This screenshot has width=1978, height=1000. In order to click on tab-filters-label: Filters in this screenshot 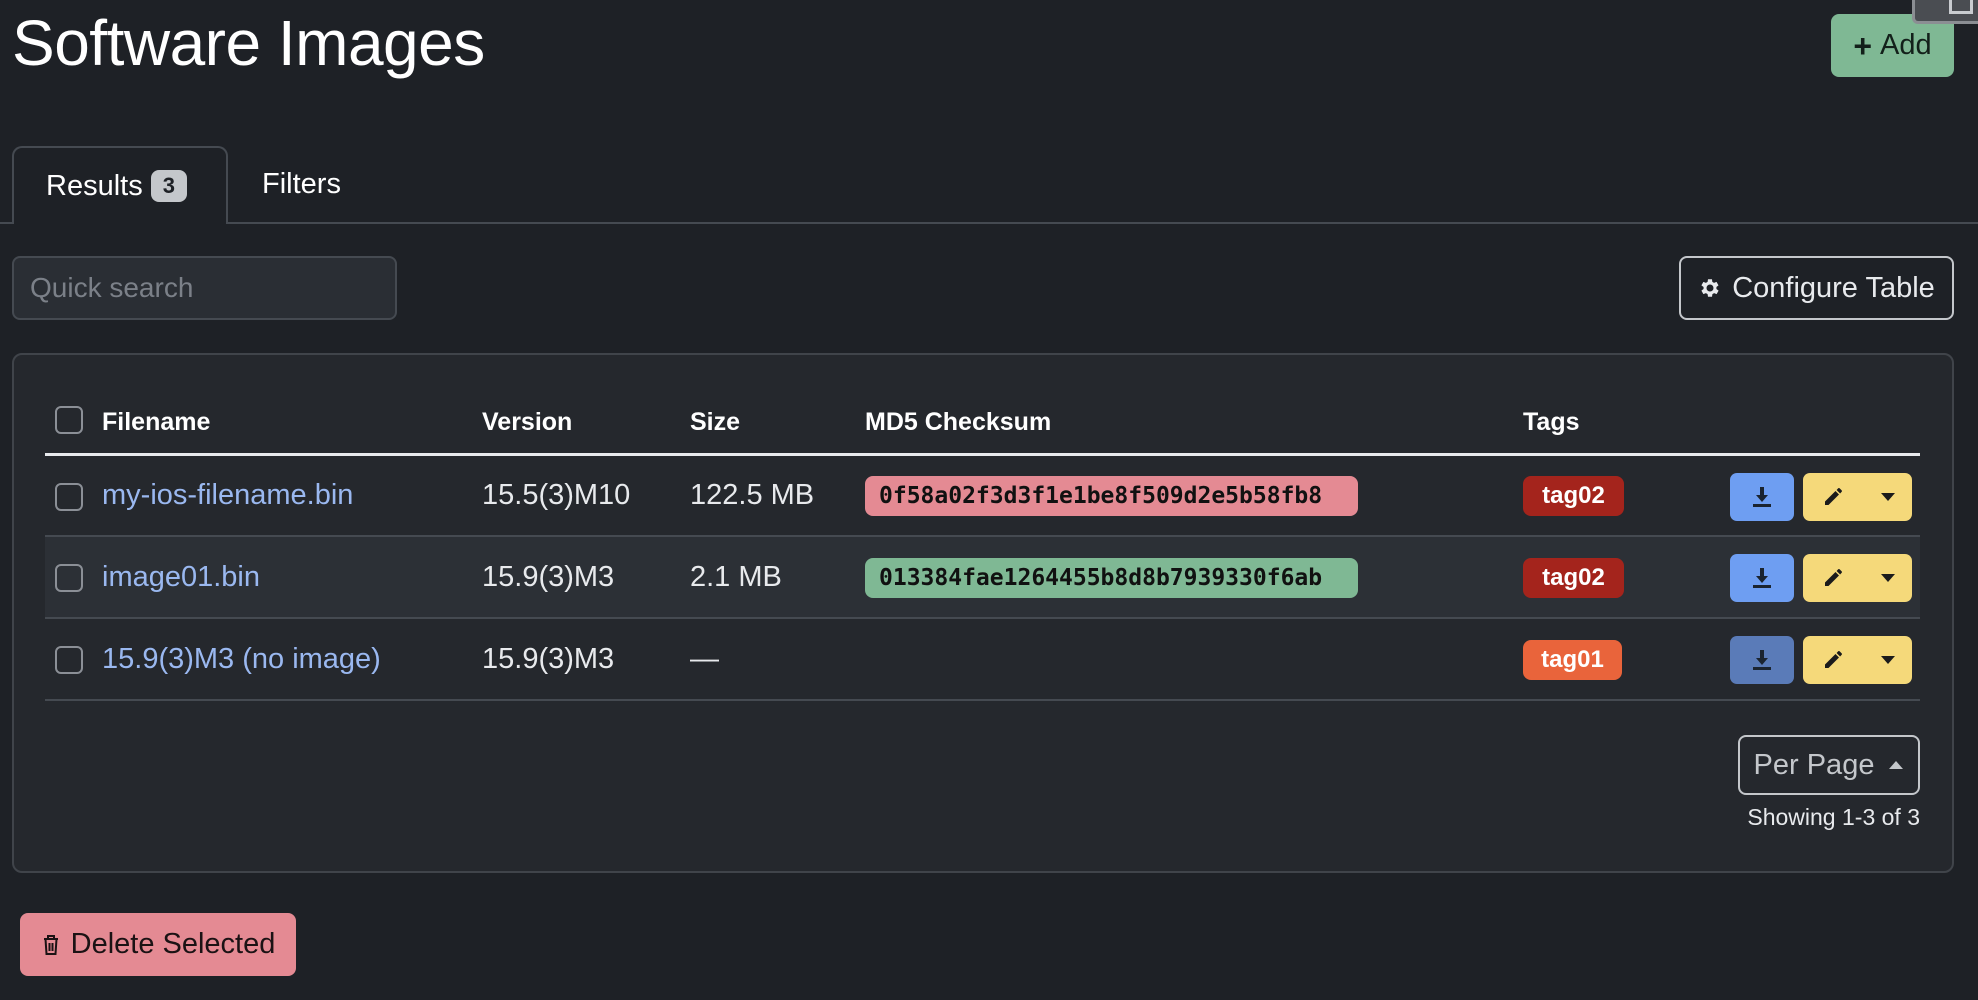, I will do `click(301, 183)`.